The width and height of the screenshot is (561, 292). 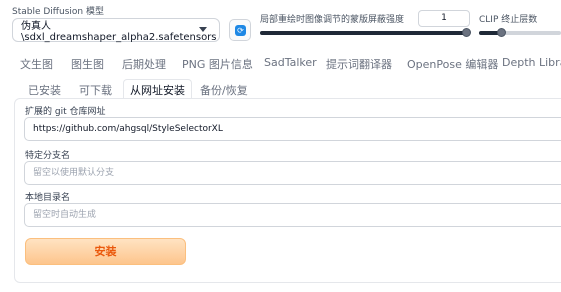 What do you see at coordinates (501, 32) in the screenshot?
I see `clip-skip-thumb` at bounding box center [501, 32].